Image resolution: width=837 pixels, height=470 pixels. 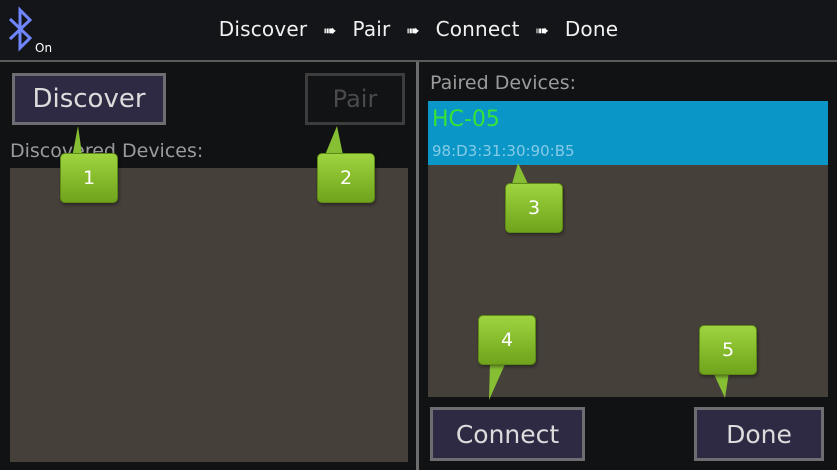 I want to click on callout-4: 4, so click(x=507, y=340).